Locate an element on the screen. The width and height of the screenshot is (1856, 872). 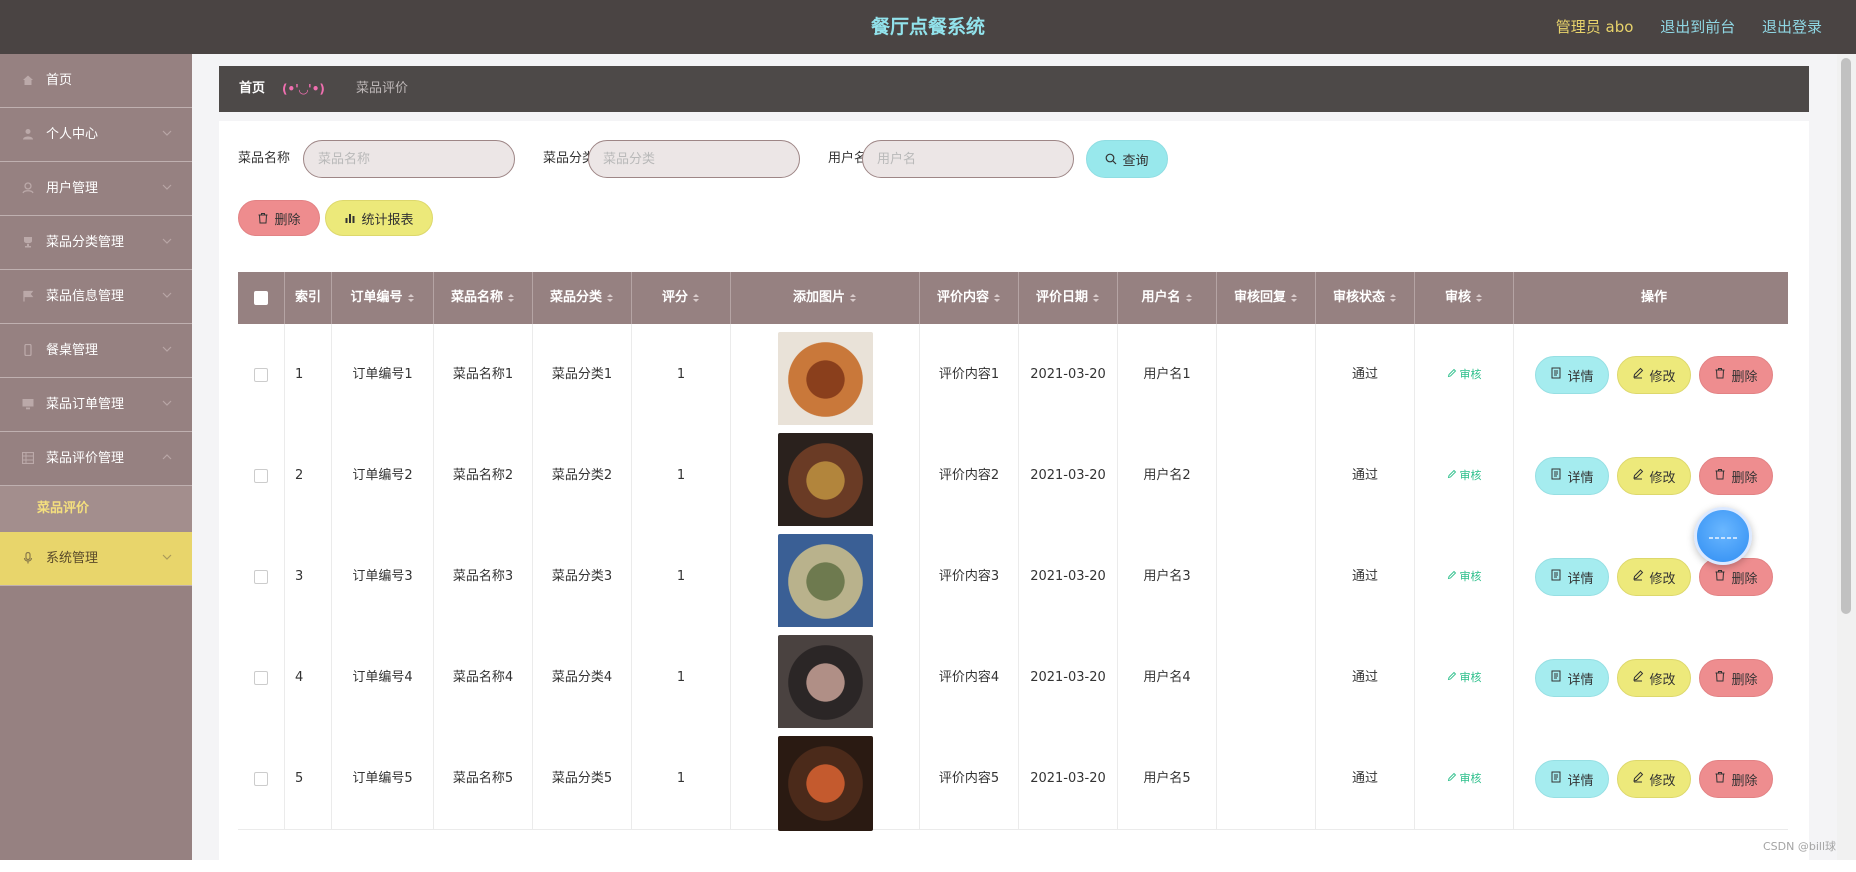
pencil-icon is located at coordinates (1452, 475).